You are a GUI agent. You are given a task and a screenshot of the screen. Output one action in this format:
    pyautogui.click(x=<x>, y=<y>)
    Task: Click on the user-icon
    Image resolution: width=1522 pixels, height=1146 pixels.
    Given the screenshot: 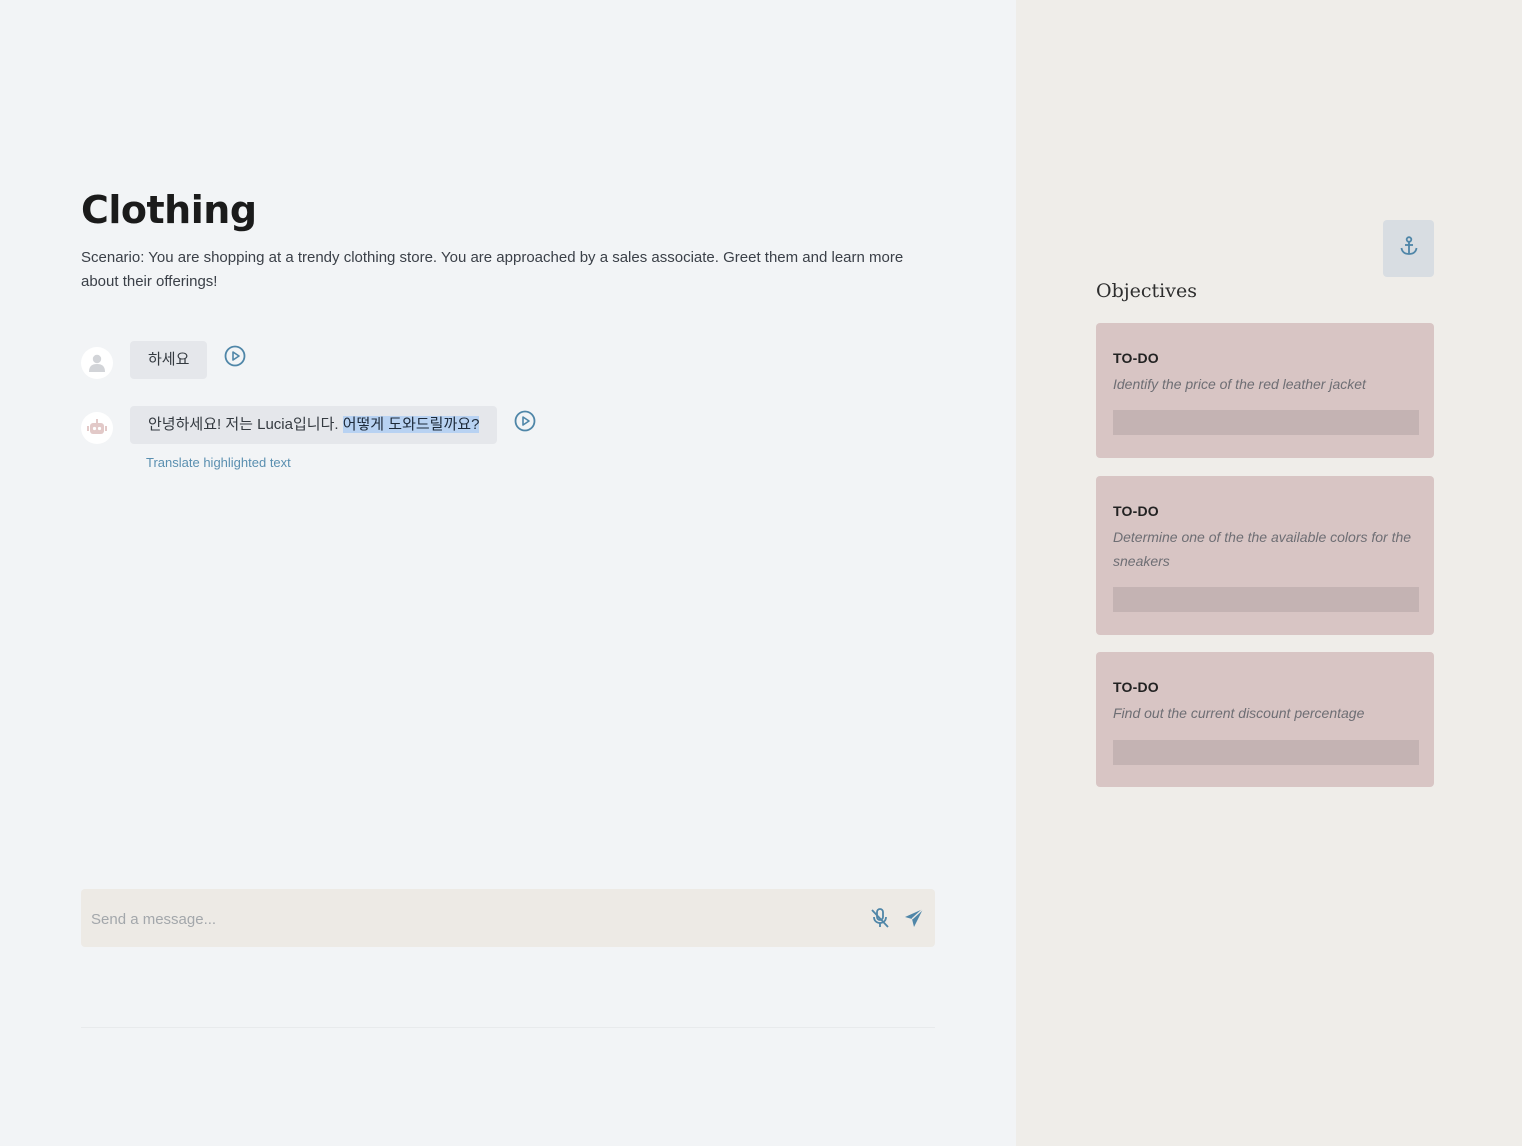 What is the action you would take?
    pyautogui.click(x=97, y=363)
    